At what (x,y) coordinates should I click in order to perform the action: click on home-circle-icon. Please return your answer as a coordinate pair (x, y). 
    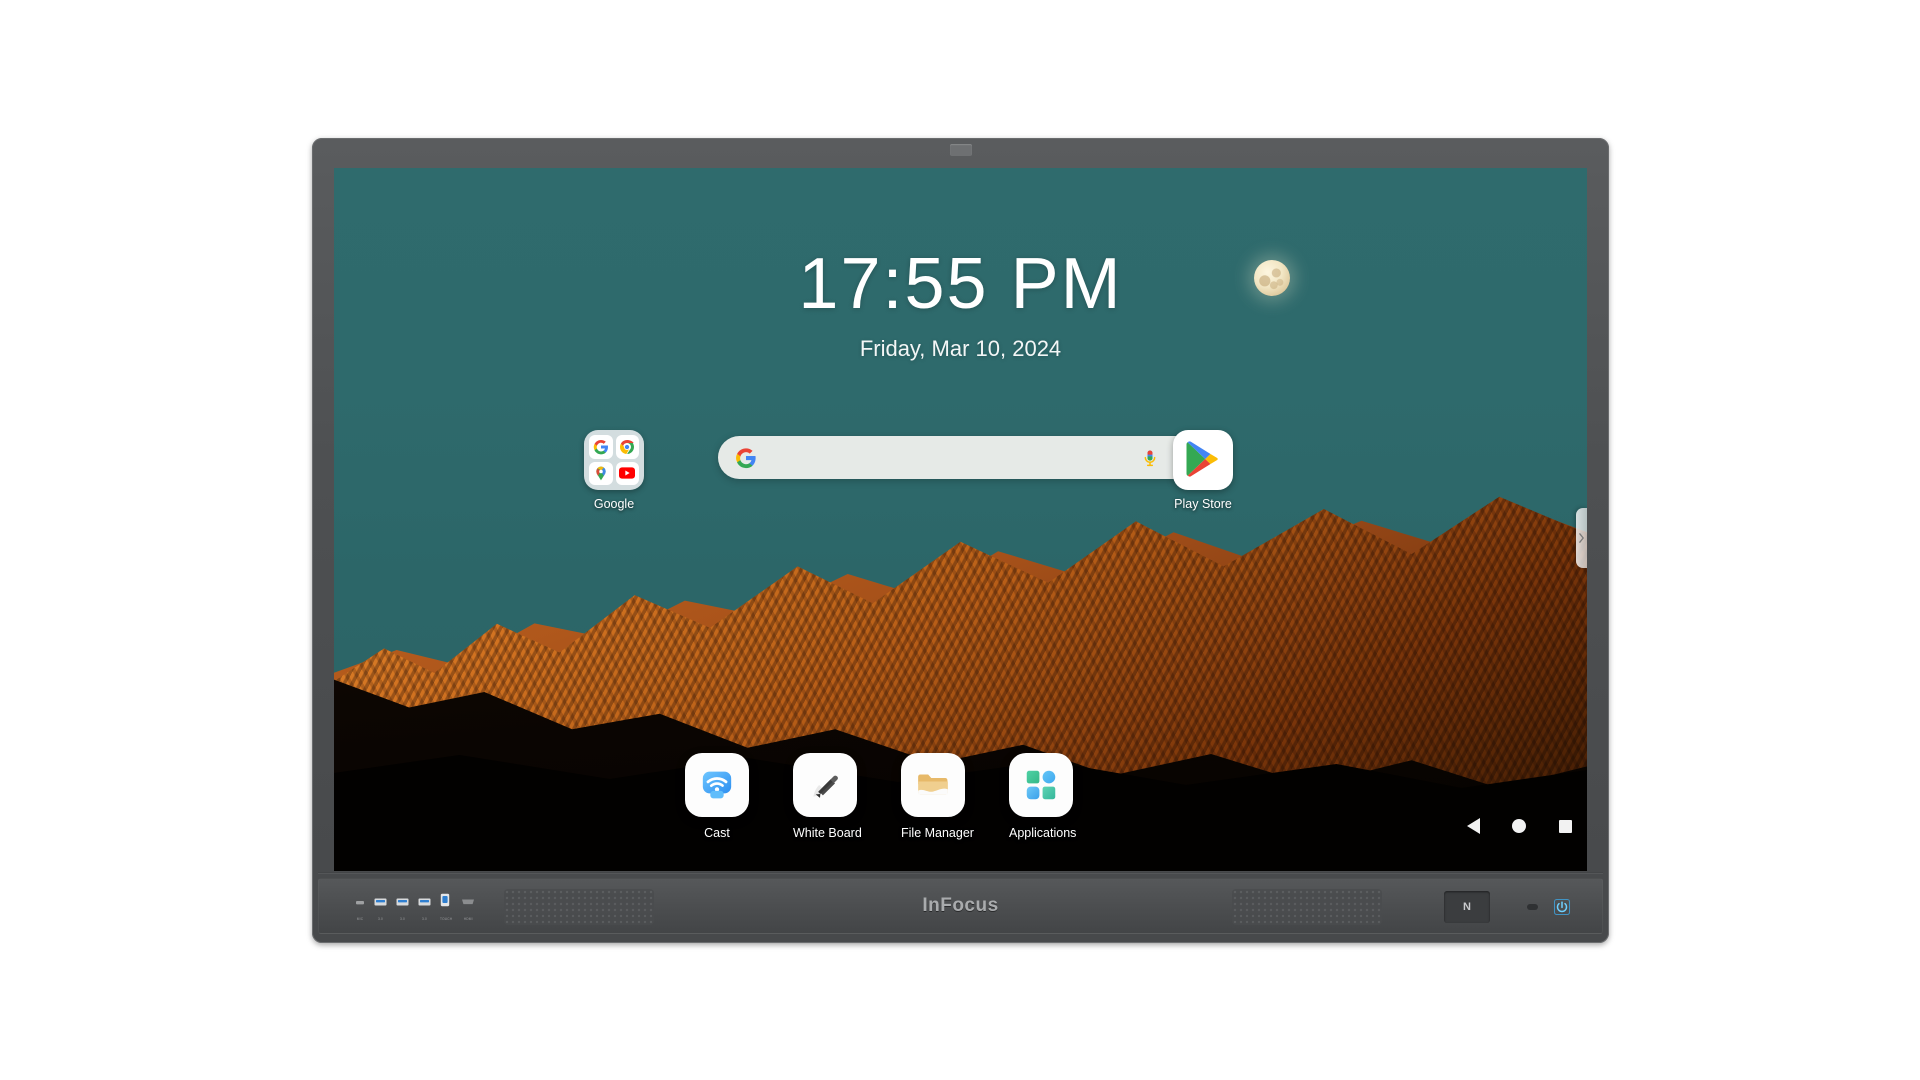
    Looking at the image, I should click on (1519, 826).